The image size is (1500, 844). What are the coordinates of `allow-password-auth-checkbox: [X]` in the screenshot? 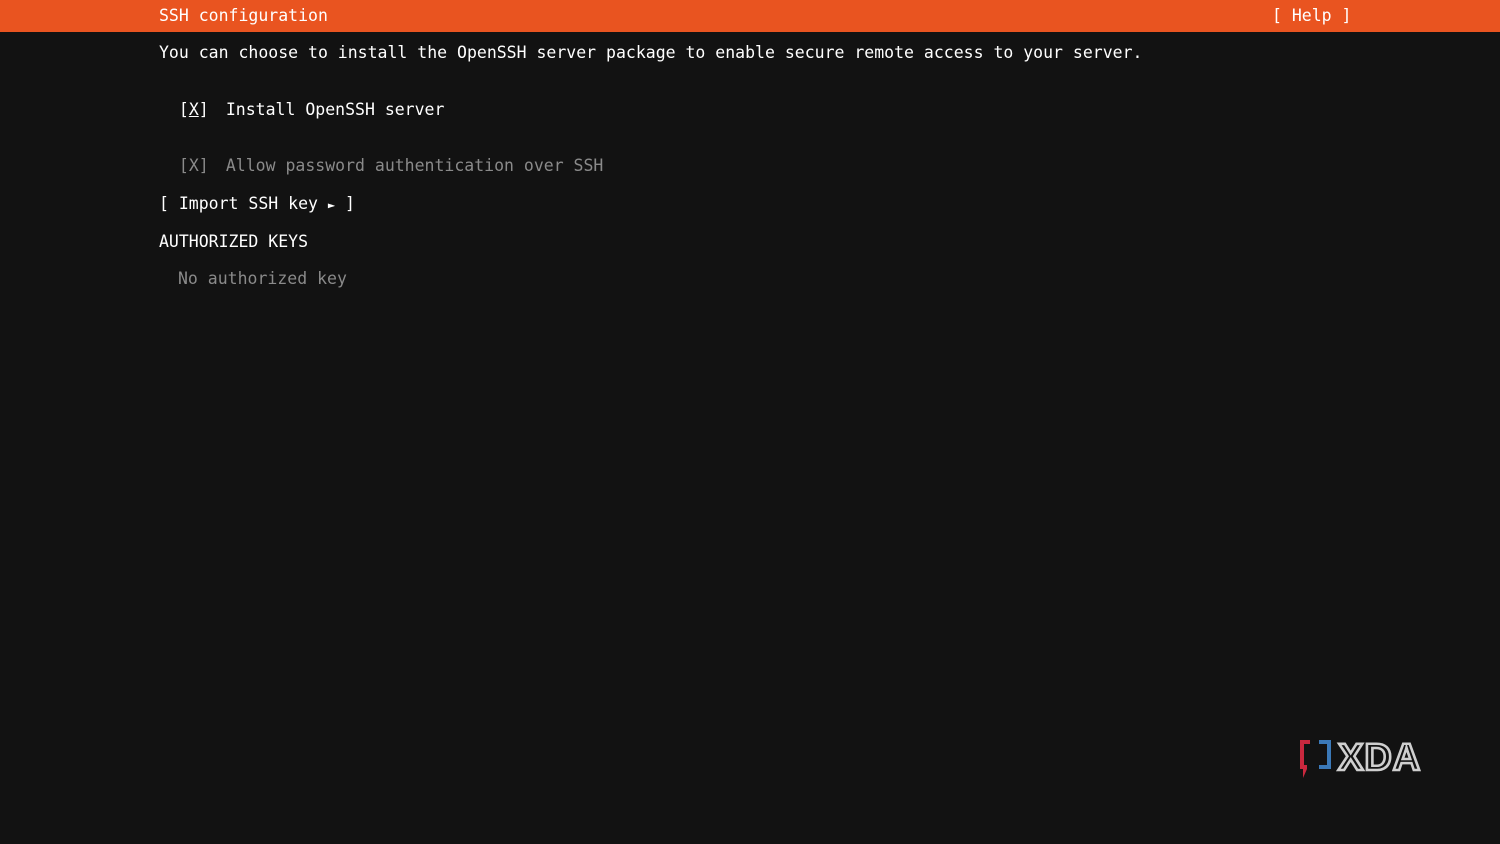 It's located at (202, 165).